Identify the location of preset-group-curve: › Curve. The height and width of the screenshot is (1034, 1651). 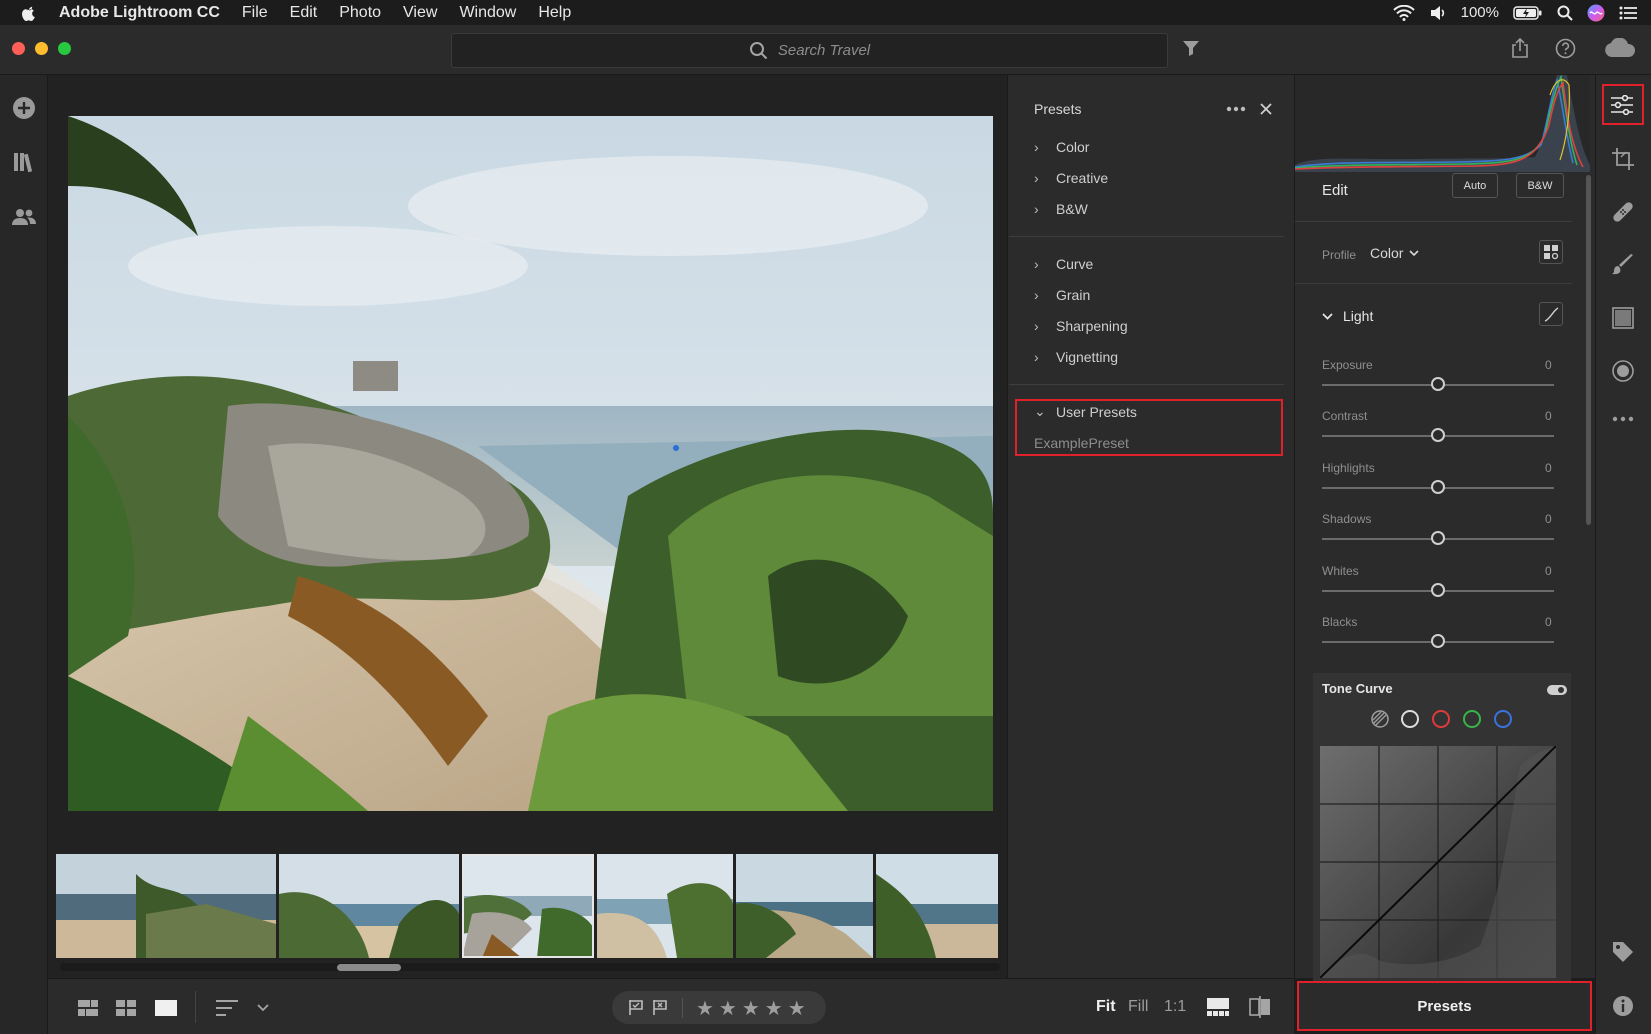
(1063, 264).